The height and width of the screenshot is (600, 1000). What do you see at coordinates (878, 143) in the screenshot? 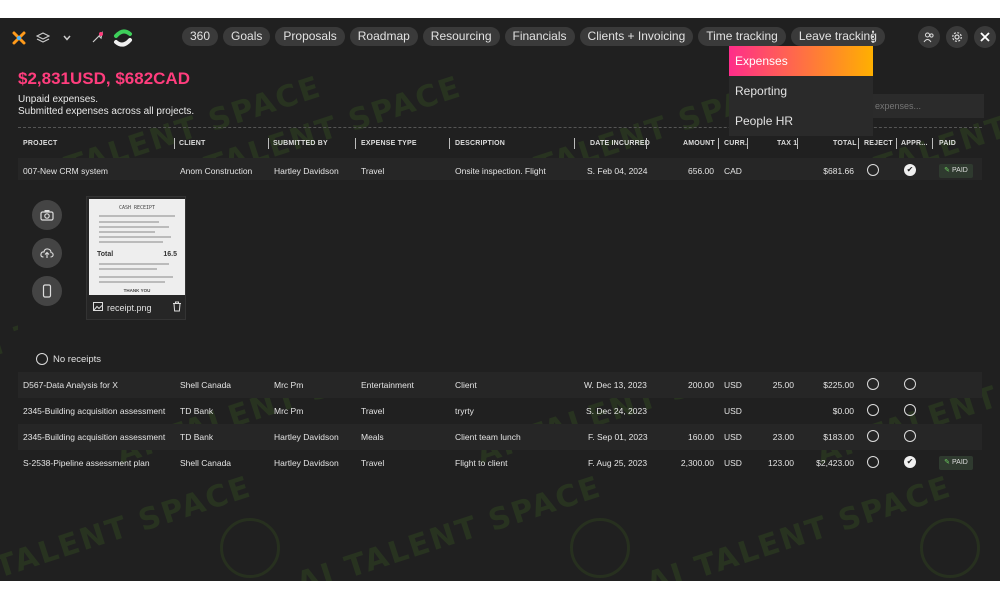
I see `col-reject: REJECT` at bounding box center [878, 143].